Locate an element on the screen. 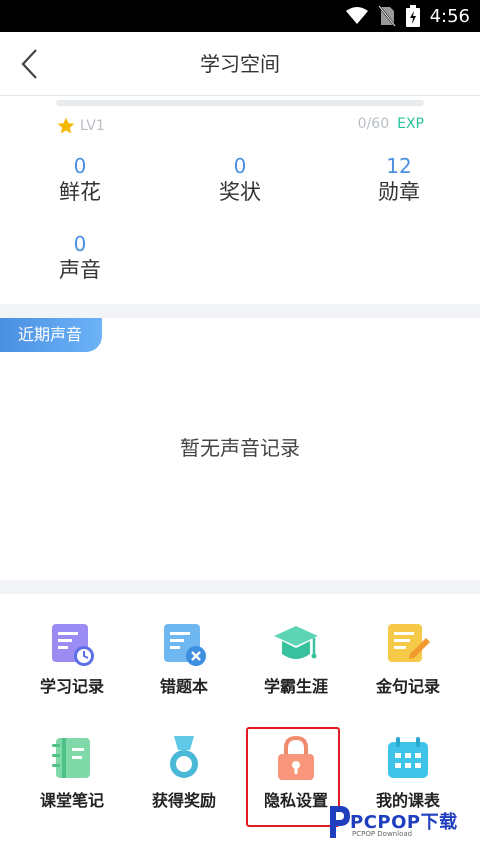 This screenshot has height=853, width=480. stat-certificates: 0 奖状 is located at coordinates (240, 180).